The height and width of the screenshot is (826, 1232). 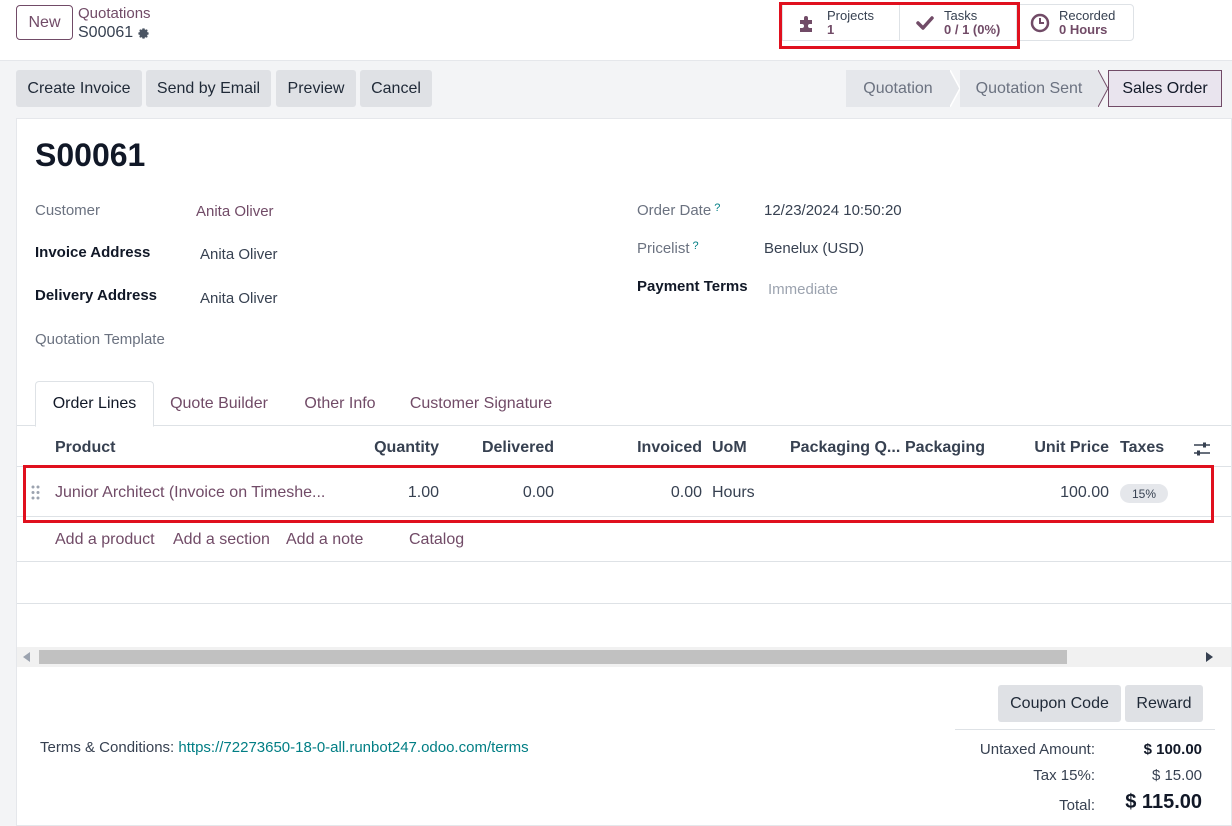 What do you see at coordinates (1172, 749) in the screenshot?
I see `untaxed-amount-value: $ 100.00` at bounding box center [1172, 749].